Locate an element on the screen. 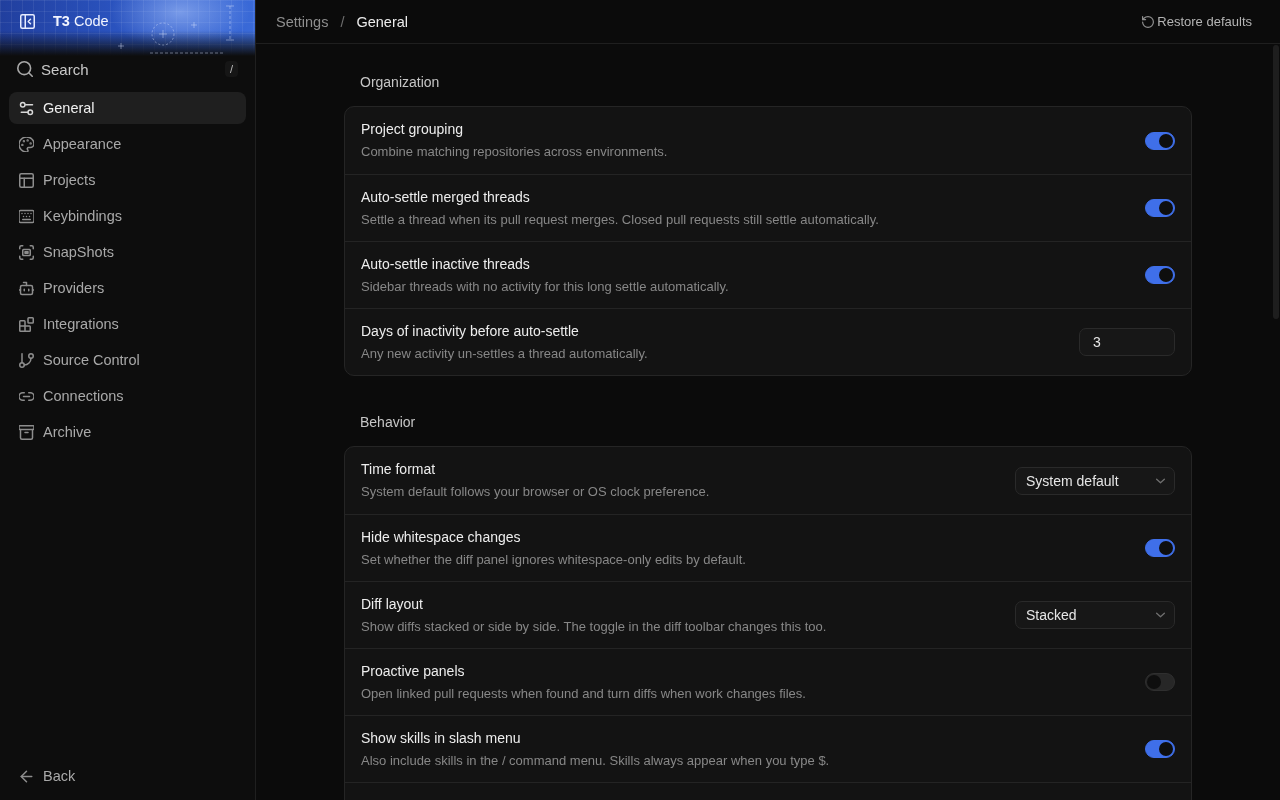  sidebar-item: Archive is located at coordinates (127, 432).